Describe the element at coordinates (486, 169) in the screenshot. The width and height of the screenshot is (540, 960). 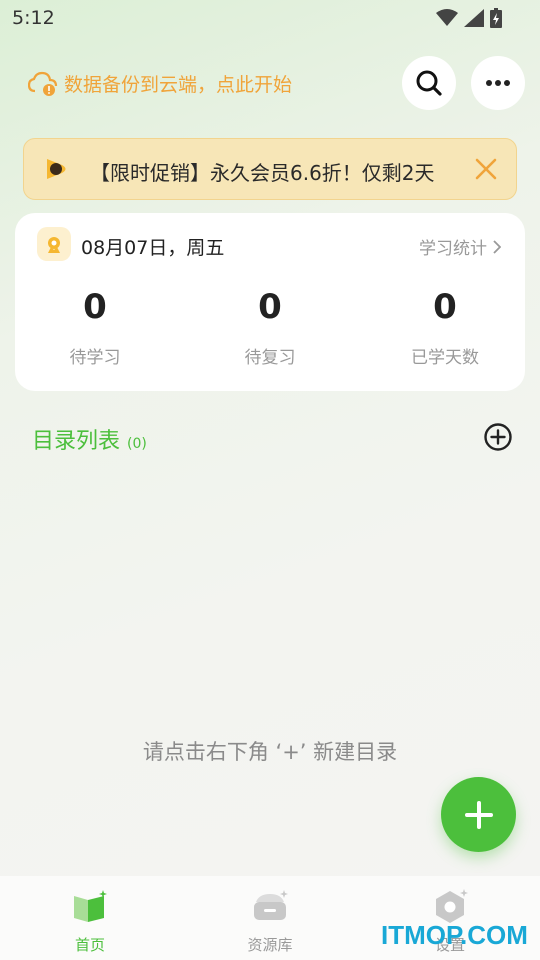
I see `close-icon` at that location.